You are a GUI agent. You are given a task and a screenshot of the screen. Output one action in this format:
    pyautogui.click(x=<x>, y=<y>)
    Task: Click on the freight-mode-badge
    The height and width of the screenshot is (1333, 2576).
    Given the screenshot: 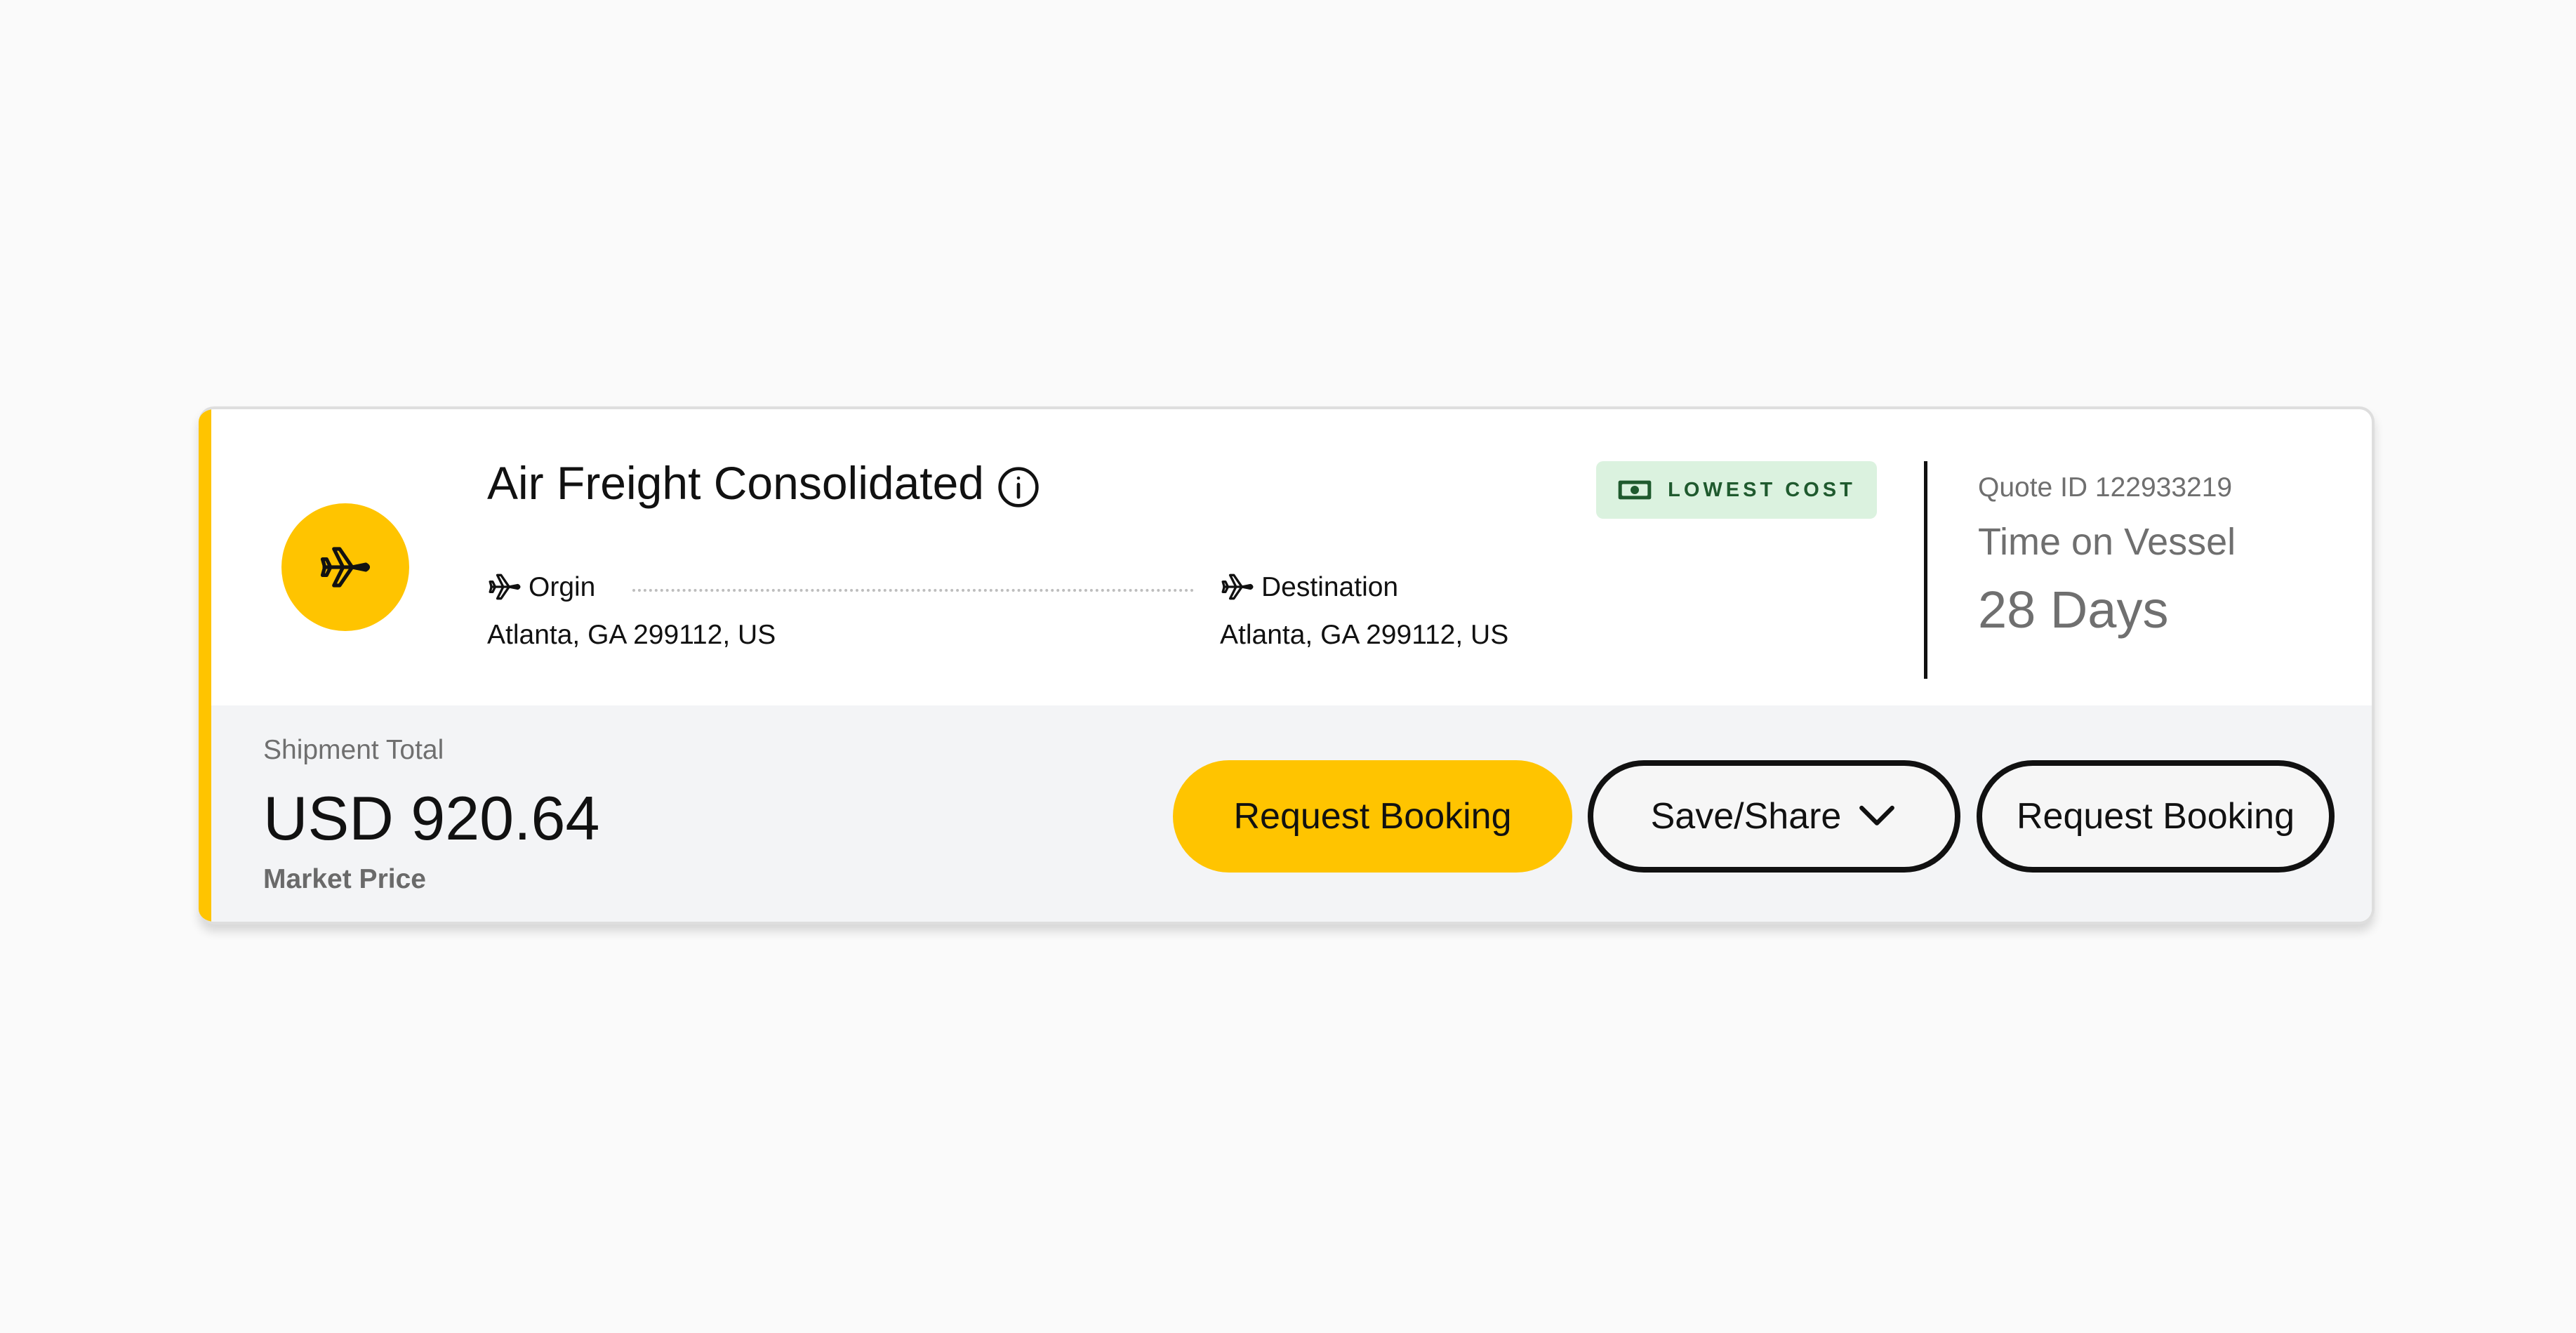 What is the action you would take?
    pyautogui.click(x=345, y=567)
    